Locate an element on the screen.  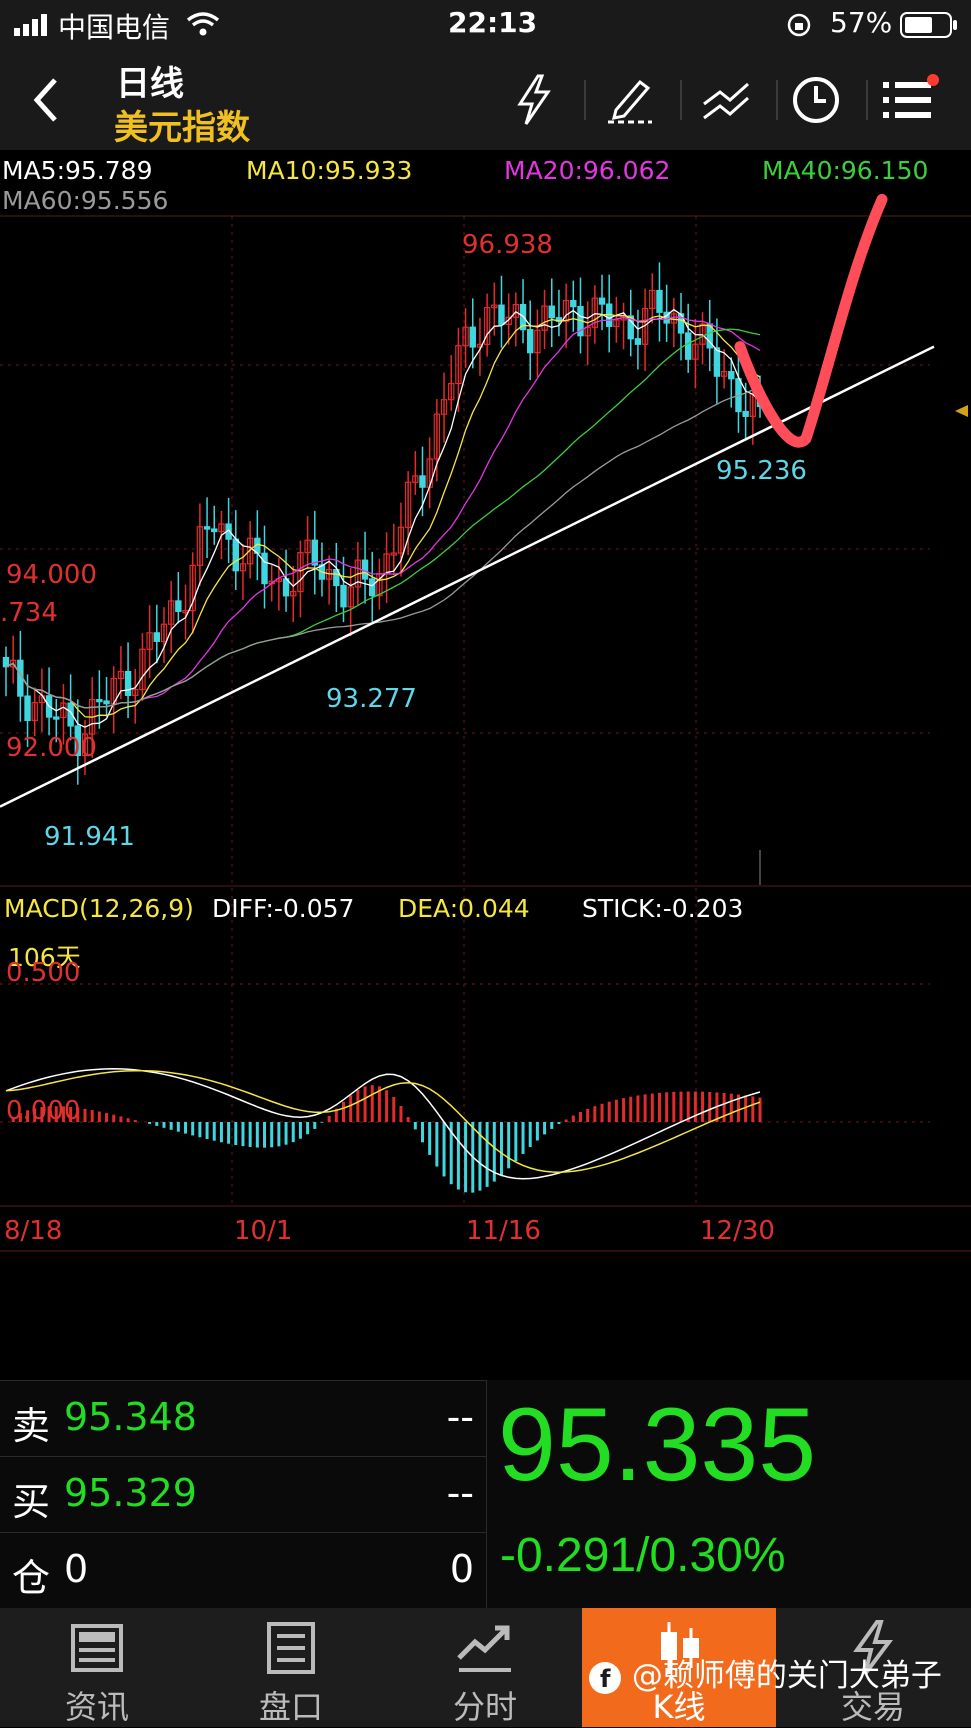
watermark: f @赖师傅的关门大弟子 is located at coordinates (765, 1672).